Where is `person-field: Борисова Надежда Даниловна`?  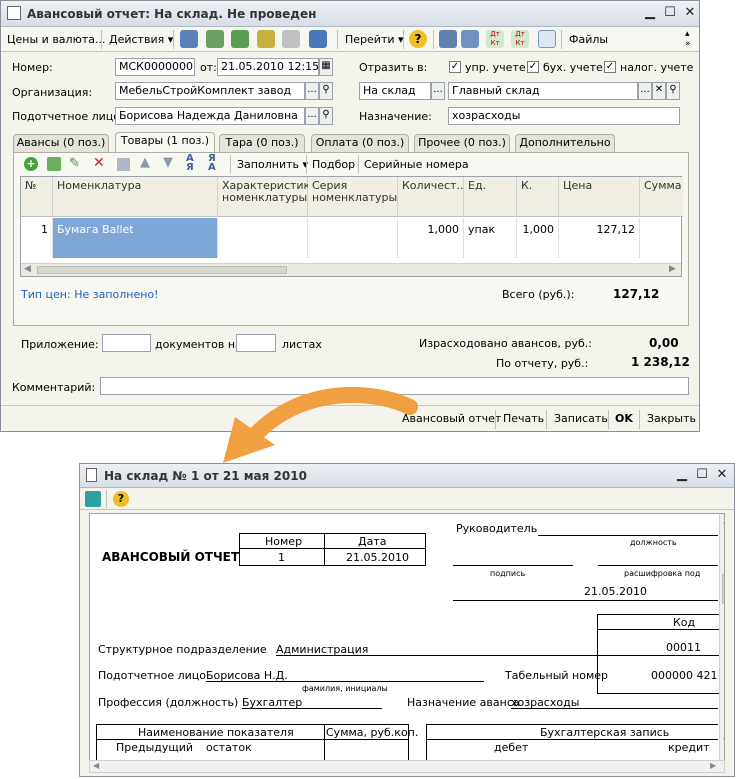 person-field: Борисова Надежда Даниловна is located at coordinates (210, 116).